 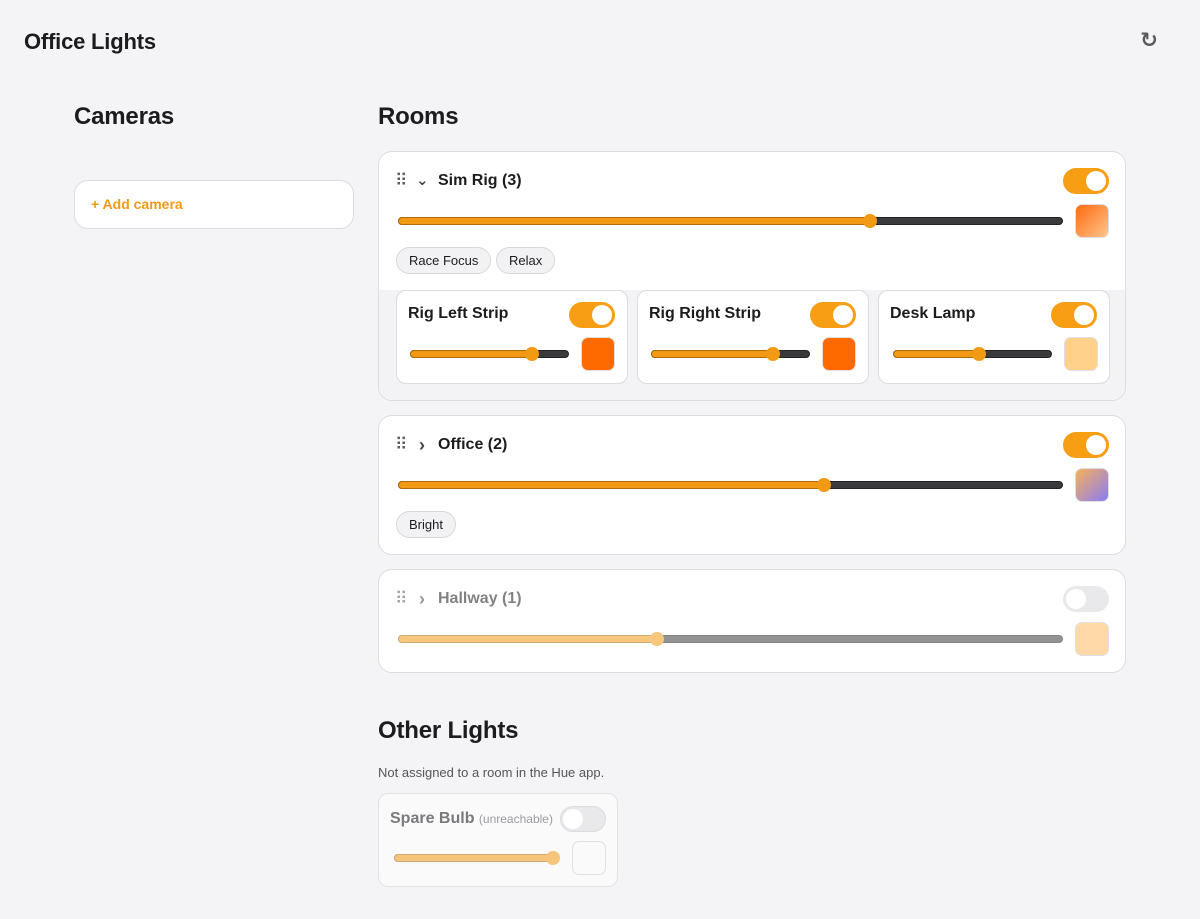 I want to click on room-name: Office (2), so click(x=473, y=444).